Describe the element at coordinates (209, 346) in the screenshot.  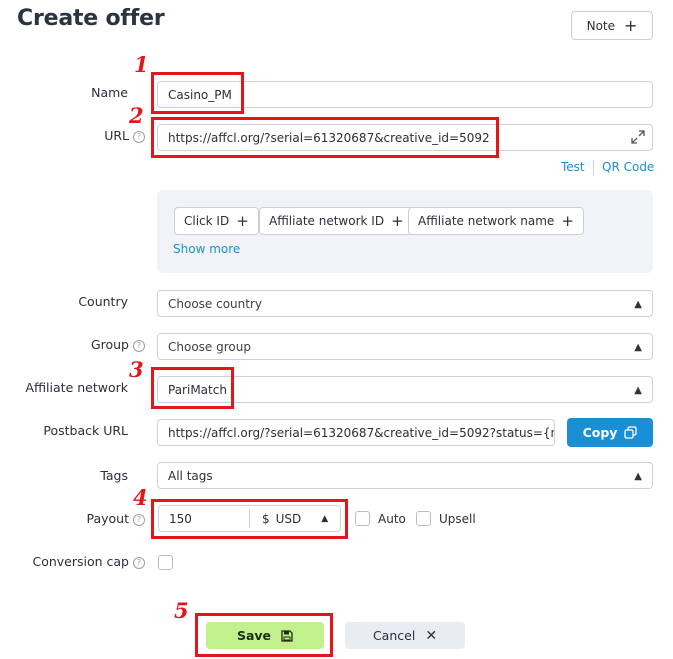
I see `group-placeholder: Choose group` at that location.